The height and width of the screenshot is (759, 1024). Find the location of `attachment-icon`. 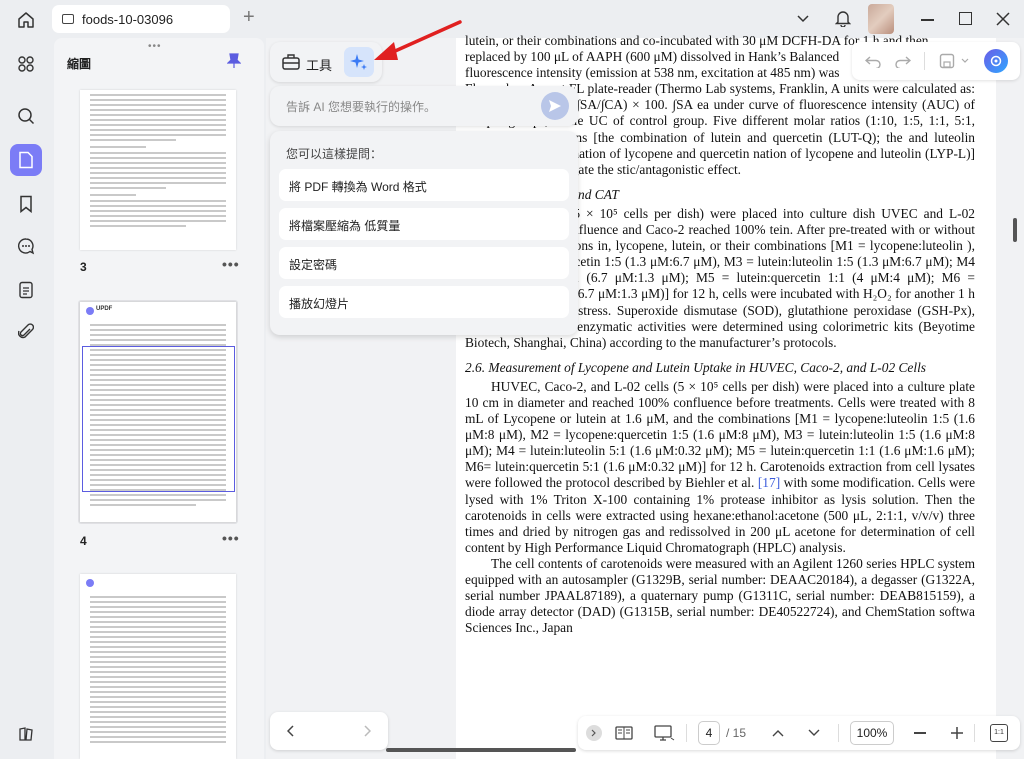

attachment-icon is located at coordinates (26, 332).